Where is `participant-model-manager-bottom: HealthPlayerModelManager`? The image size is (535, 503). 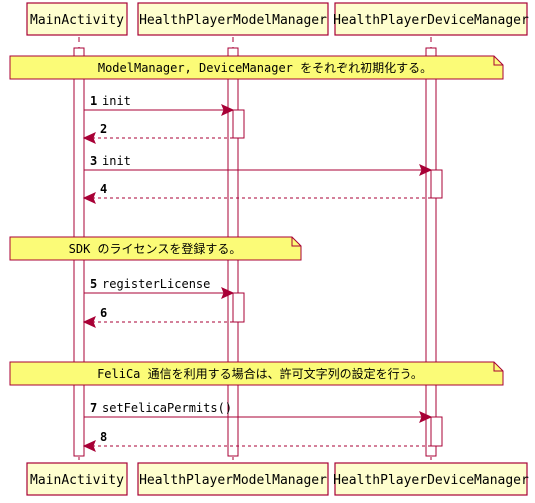 participant-model-manager-bottom: HealthPlayerModelManager is located at coordinates (233, 479).